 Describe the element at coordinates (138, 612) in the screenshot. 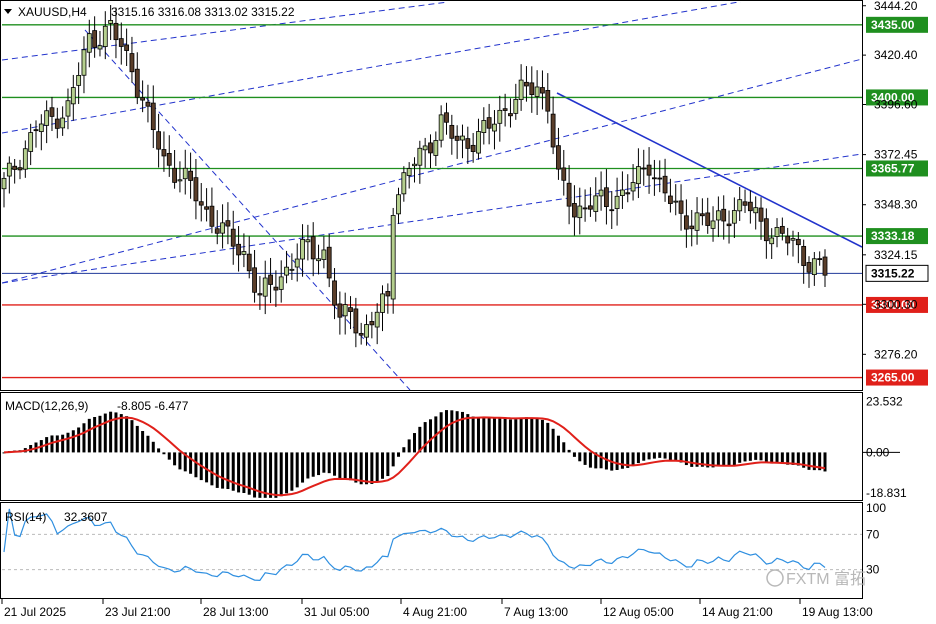

I see `time-tick-label: 23 Jul 21:00` at that location.